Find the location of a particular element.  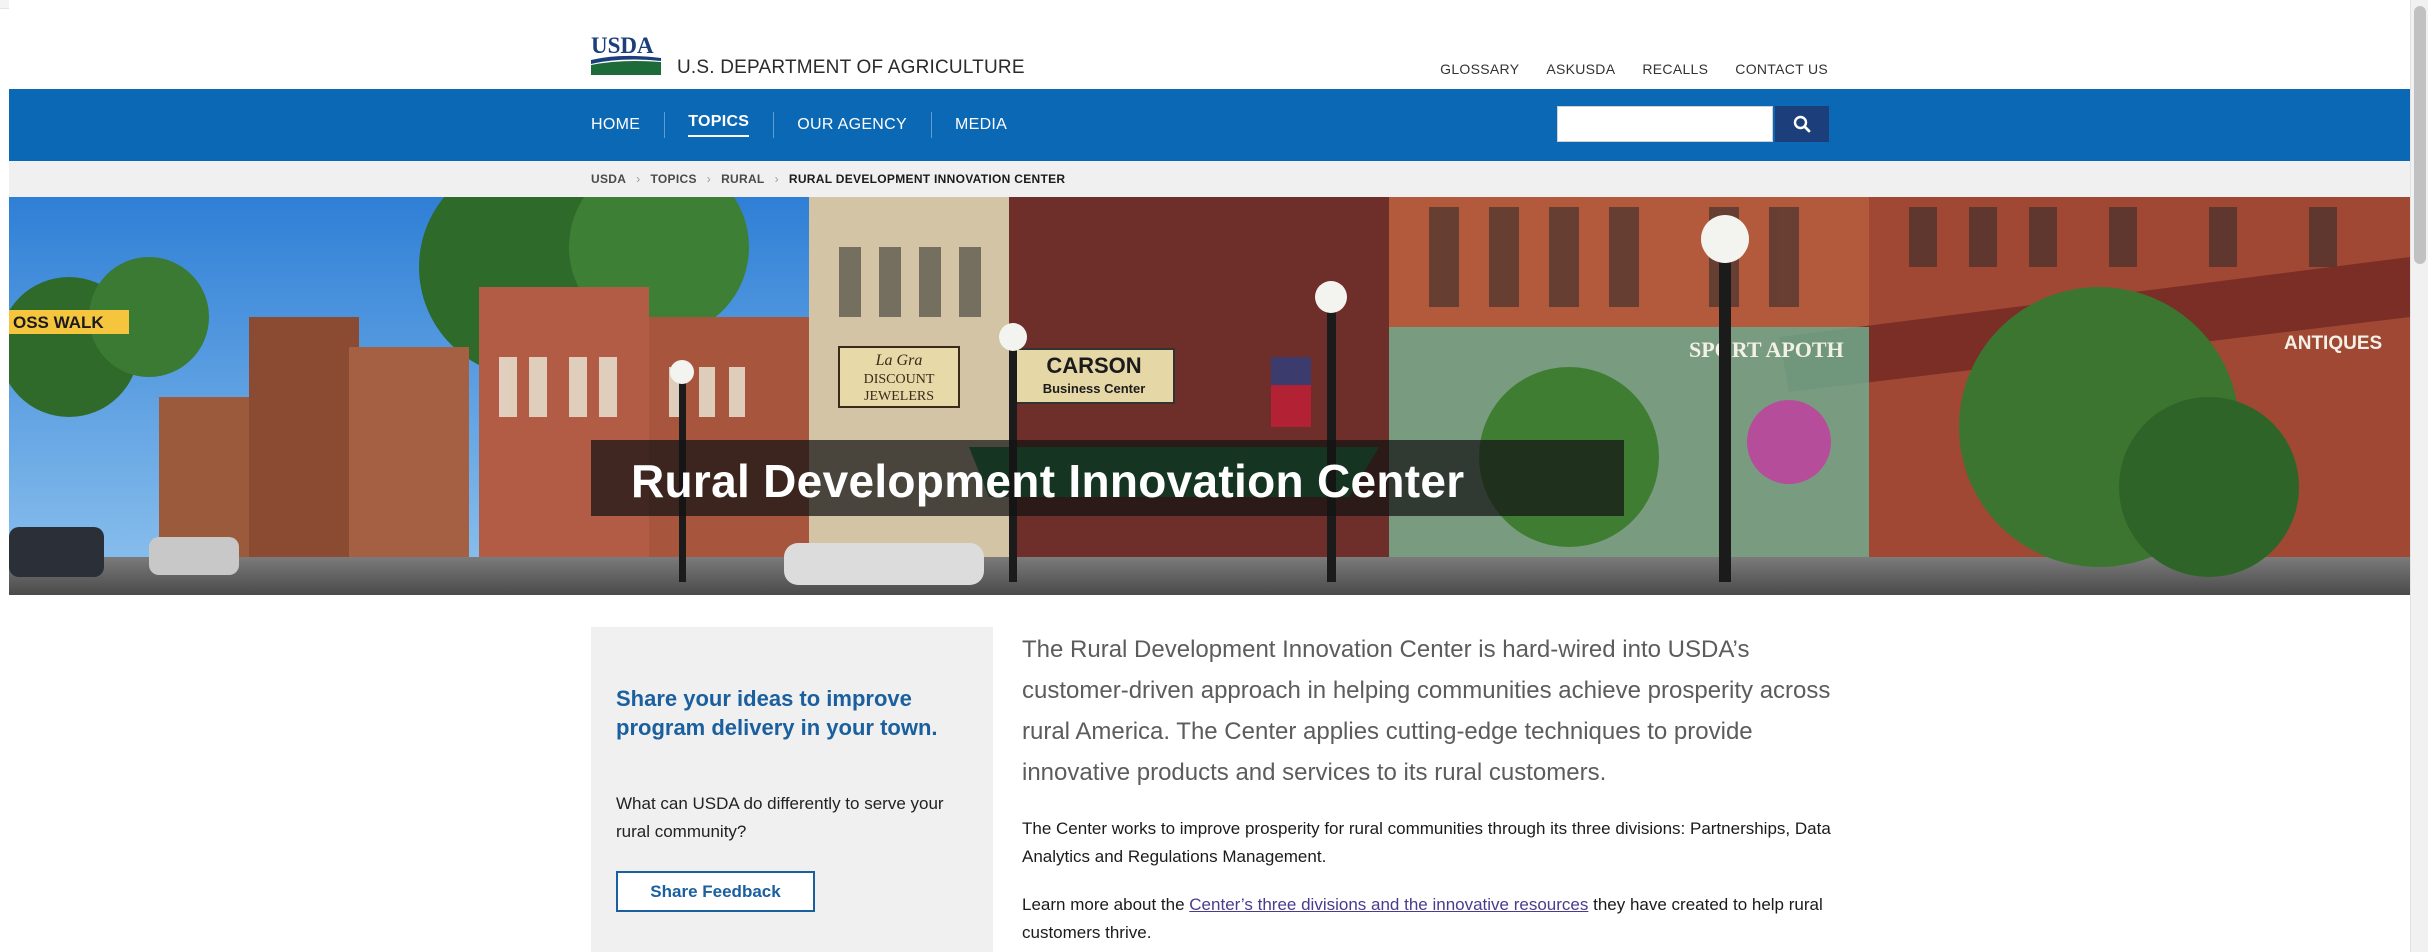

hero-title-box: Rural Development Innovation Center is located at coordinates (1107, 478).